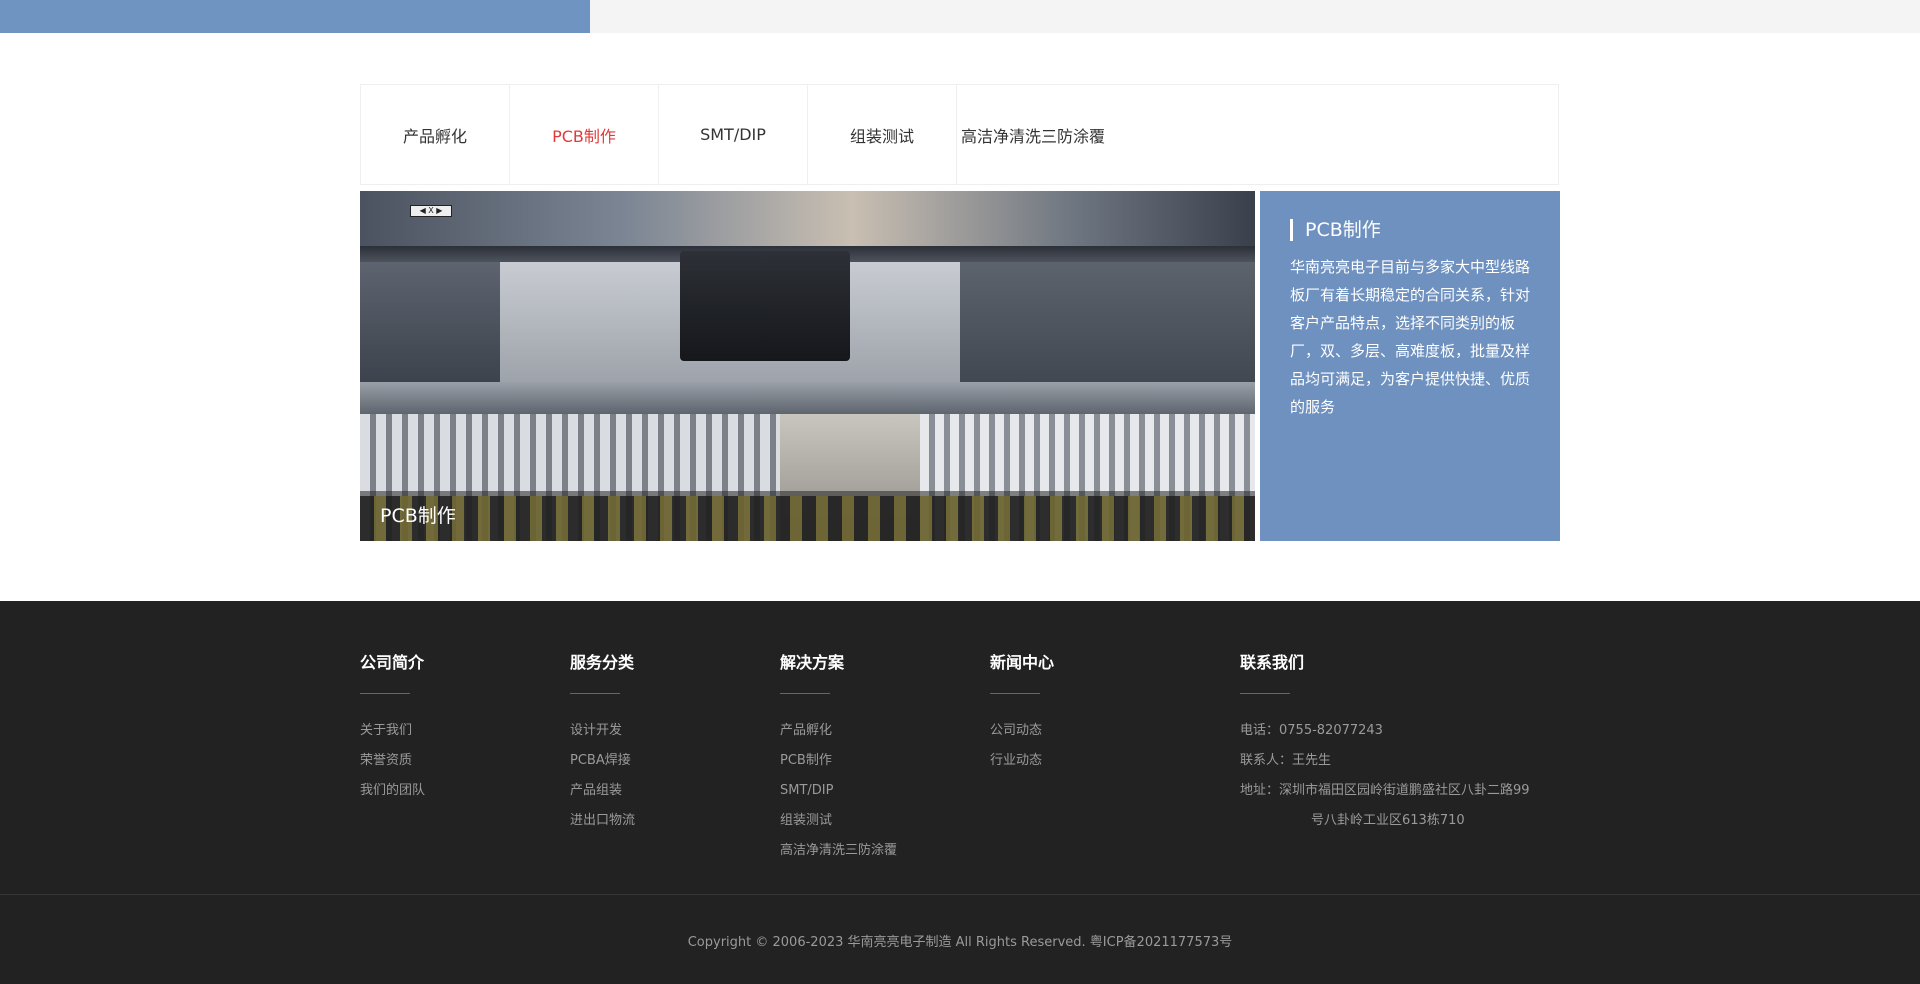 The height and width of the screenshot is (984, 1920). I want to click on top-strip-accent, so click(295, 16).